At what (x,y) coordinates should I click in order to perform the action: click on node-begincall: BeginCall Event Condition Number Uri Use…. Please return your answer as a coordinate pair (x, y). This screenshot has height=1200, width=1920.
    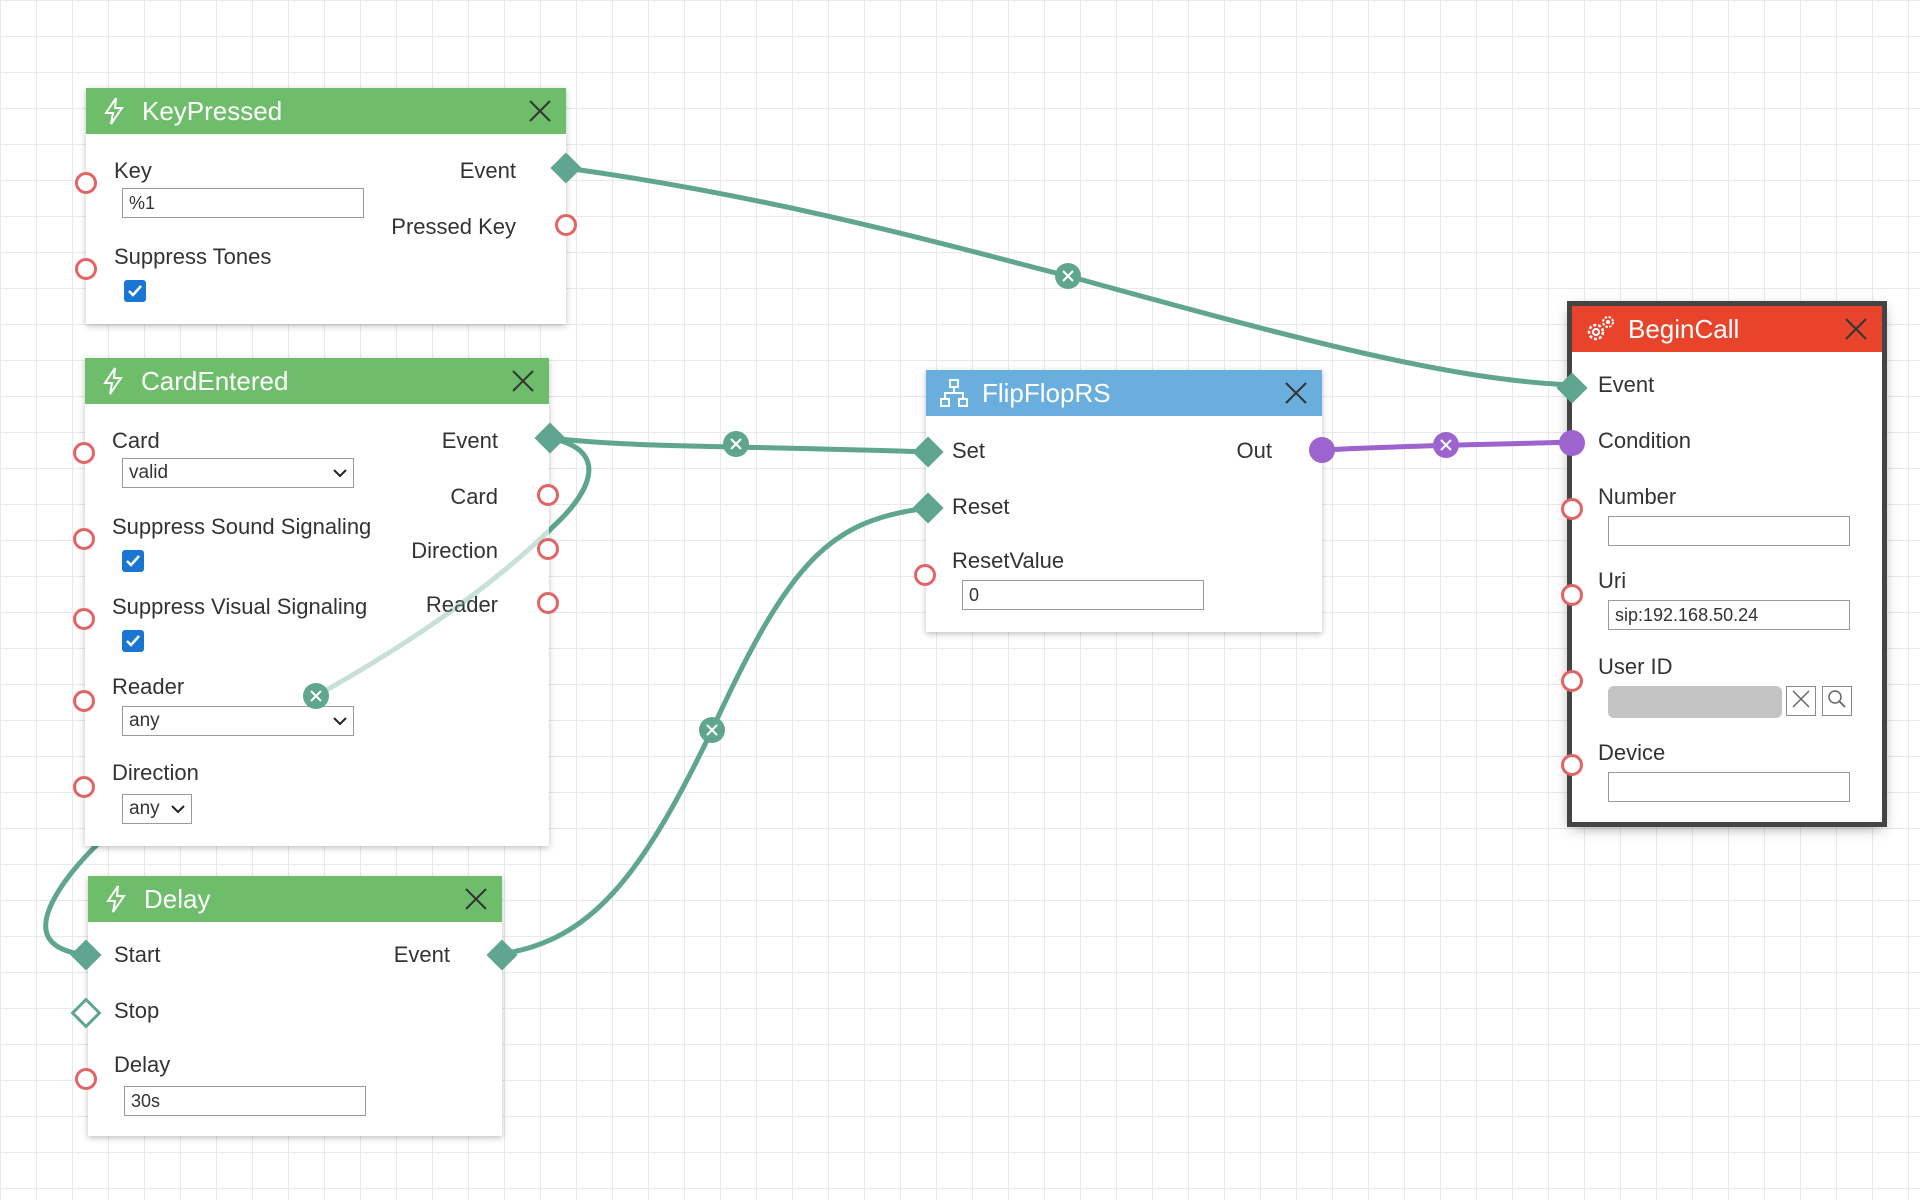
    Looking at the image, I should click on (1727, 564).